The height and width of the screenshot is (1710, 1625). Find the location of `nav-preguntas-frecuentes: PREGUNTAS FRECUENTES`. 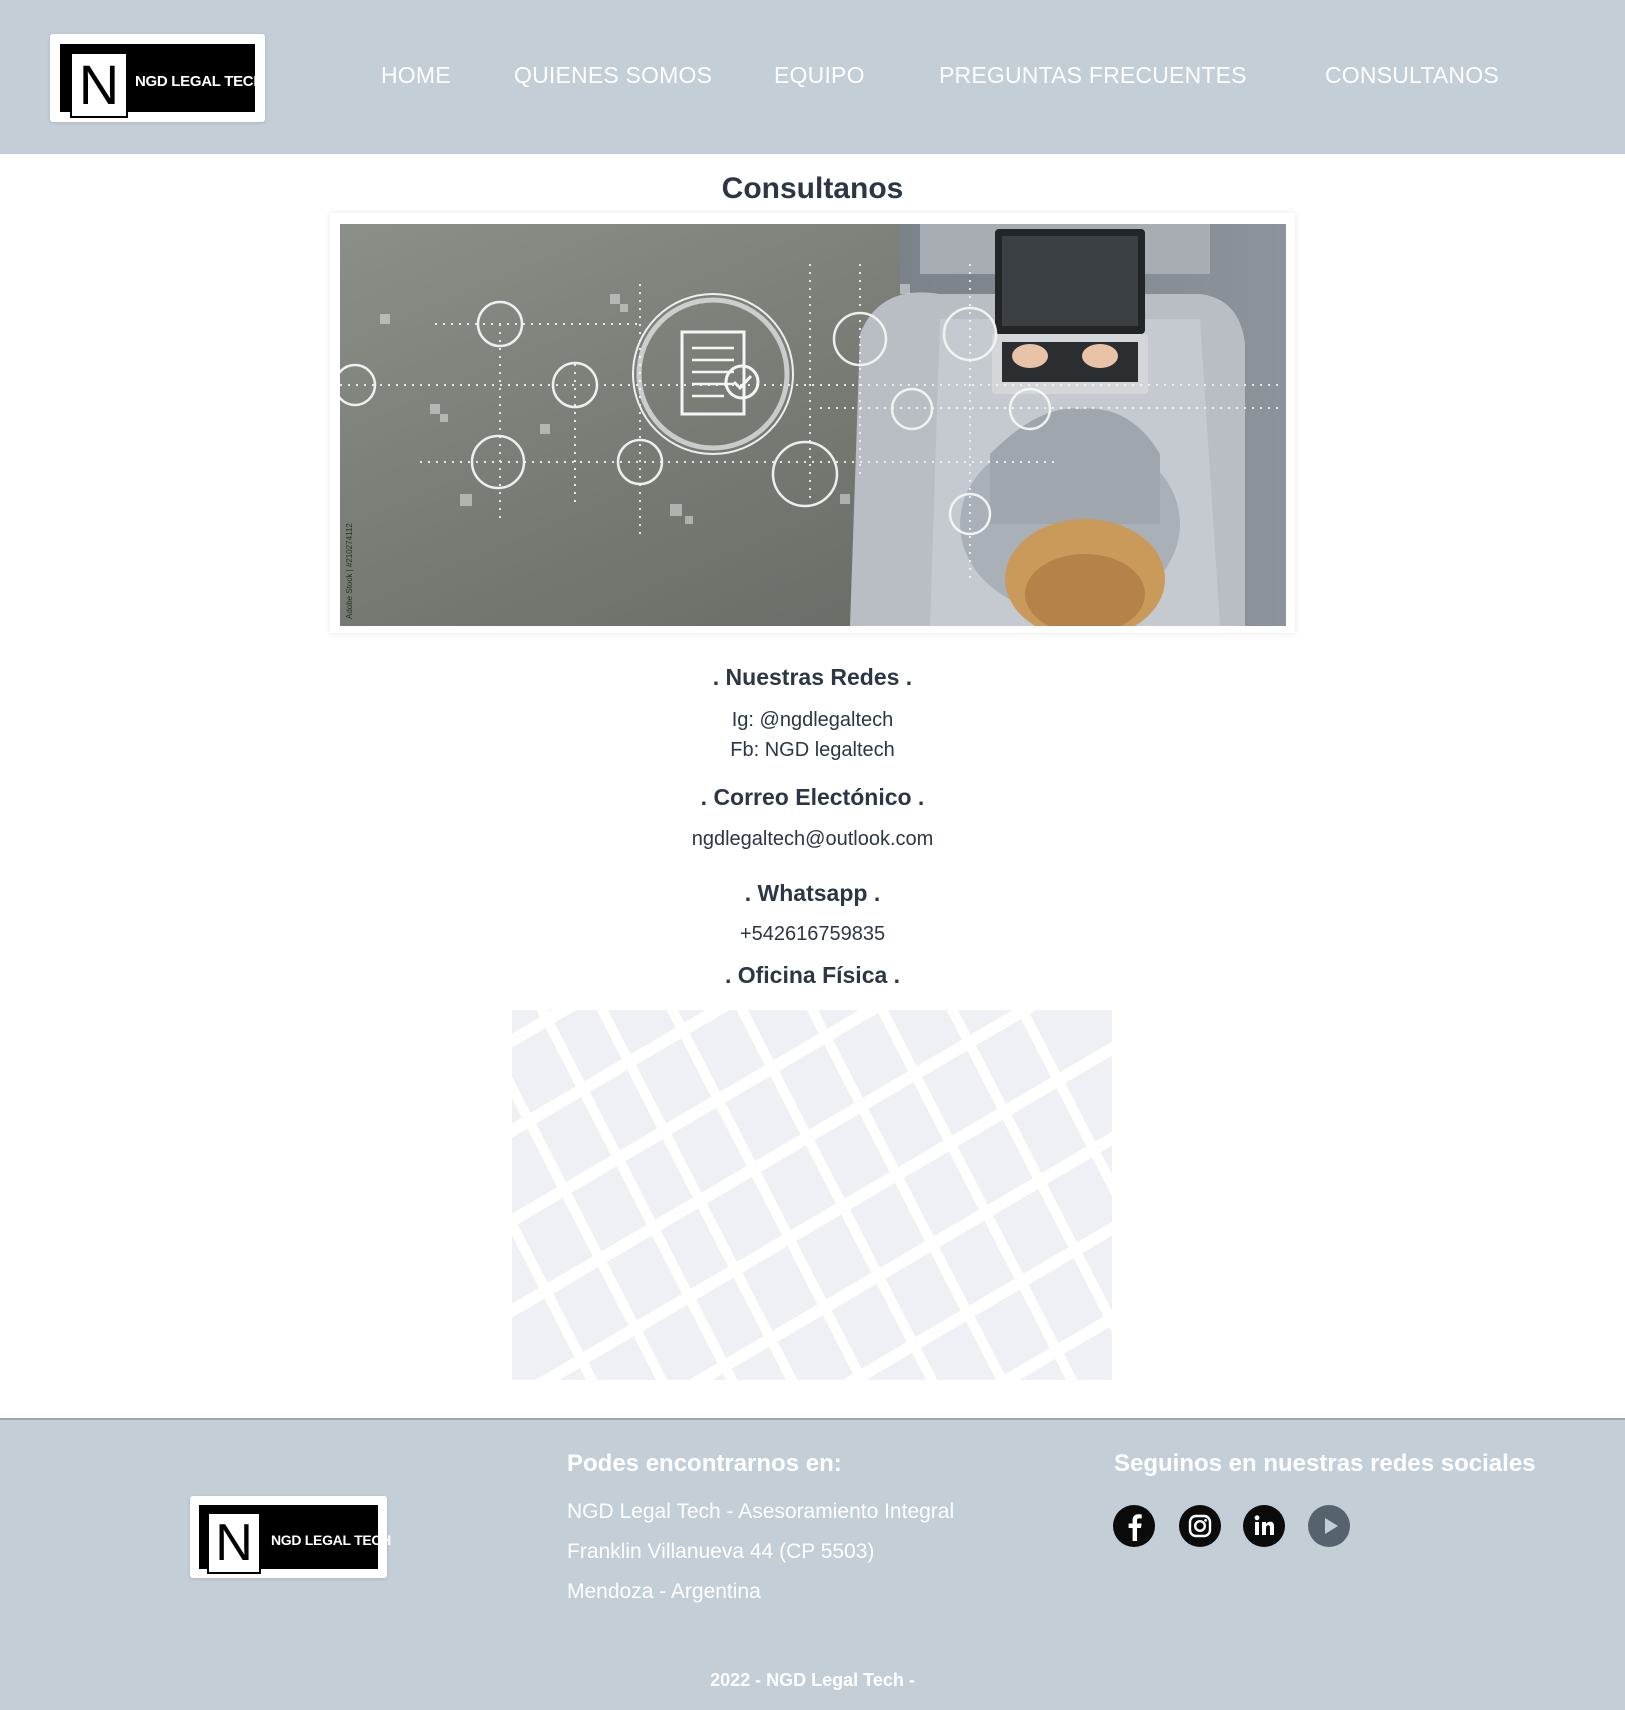

nav-preguntas-frecuentes: PREGUNTAS FRECUENTES is located at coordinates (1093, 75).